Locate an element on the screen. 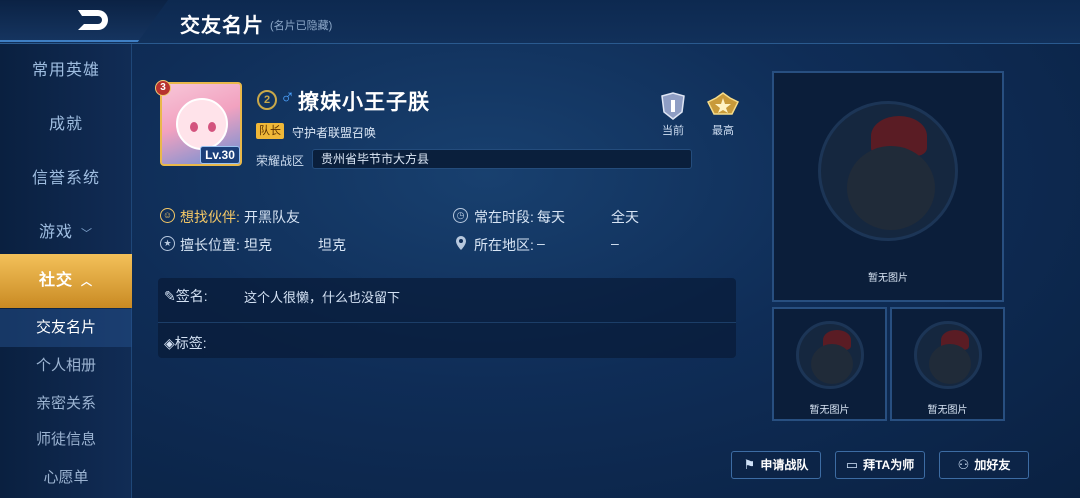 This screenshot has height=498, width=1080. captain-tag: 队长 is located at coordinates (270, 131).